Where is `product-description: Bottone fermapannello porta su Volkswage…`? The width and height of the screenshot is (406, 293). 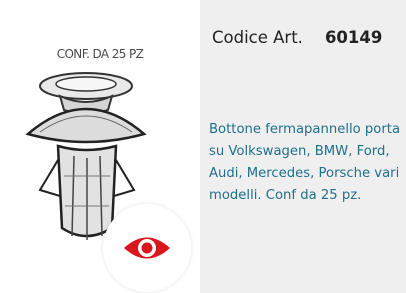 product-description: Bottone fermapannello porta su Volkswage… is located at coordinates (305, 162).